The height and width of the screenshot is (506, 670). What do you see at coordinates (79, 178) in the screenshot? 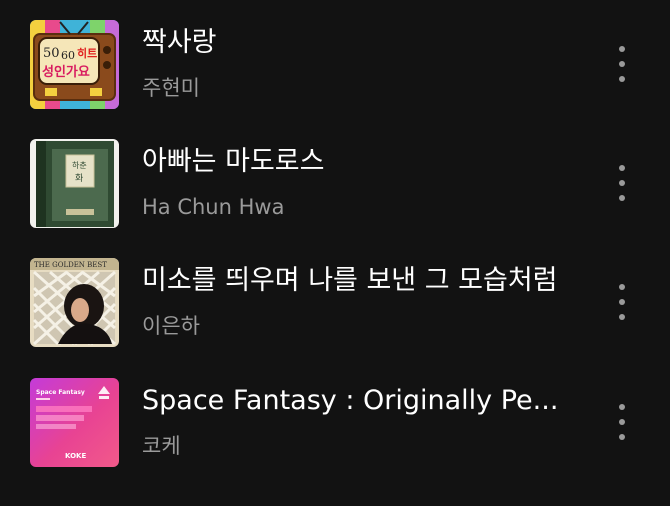
I see `svg-text: 화` at bounding box center [79, 178].